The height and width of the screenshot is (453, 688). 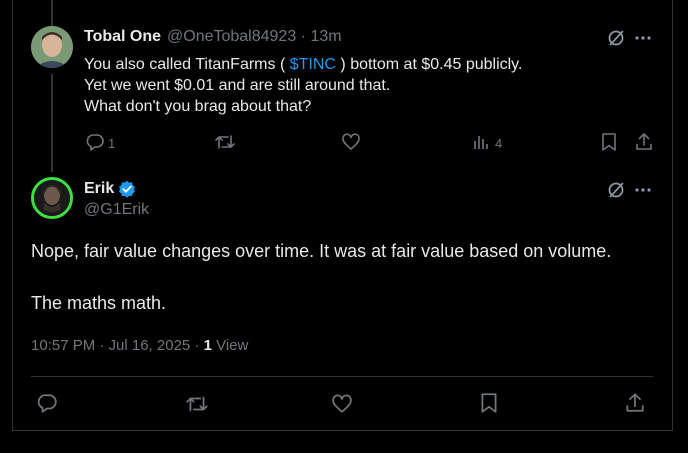 I want to click on reply-line-3: What don't you brag about that?, so click(x=198, y=106).